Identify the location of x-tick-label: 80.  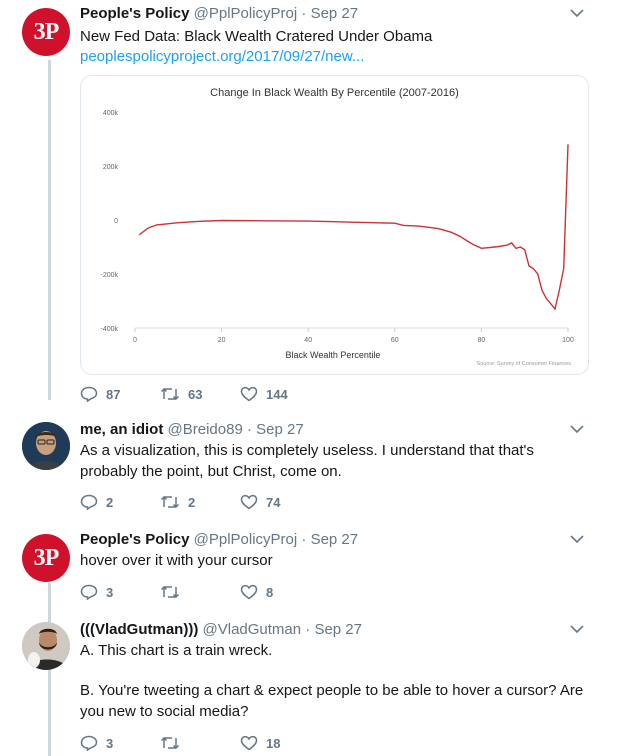
(482, 340).